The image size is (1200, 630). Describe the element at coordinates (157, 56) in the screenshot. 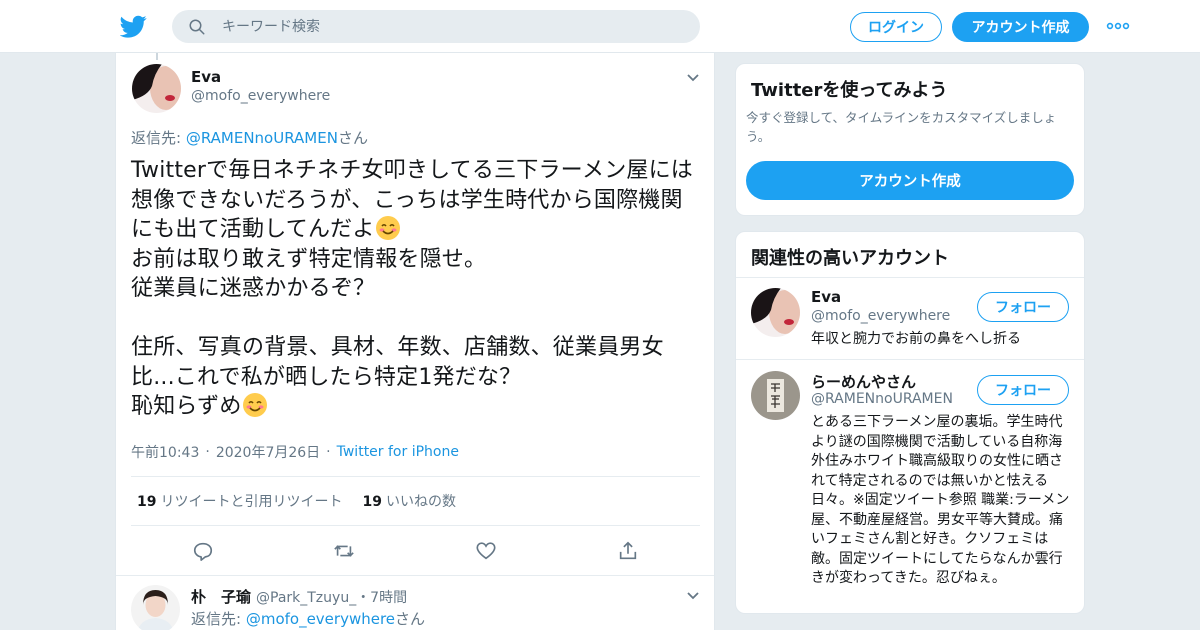

I see `thread-connector` at that location.